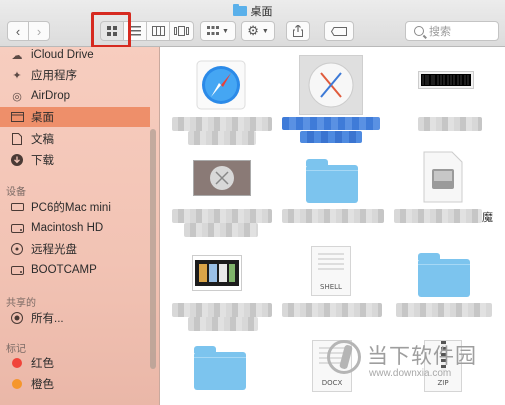 Image resolution: width=505 pixels, height=405 pixels. I want to click on computer-icon, so click(17, 207).